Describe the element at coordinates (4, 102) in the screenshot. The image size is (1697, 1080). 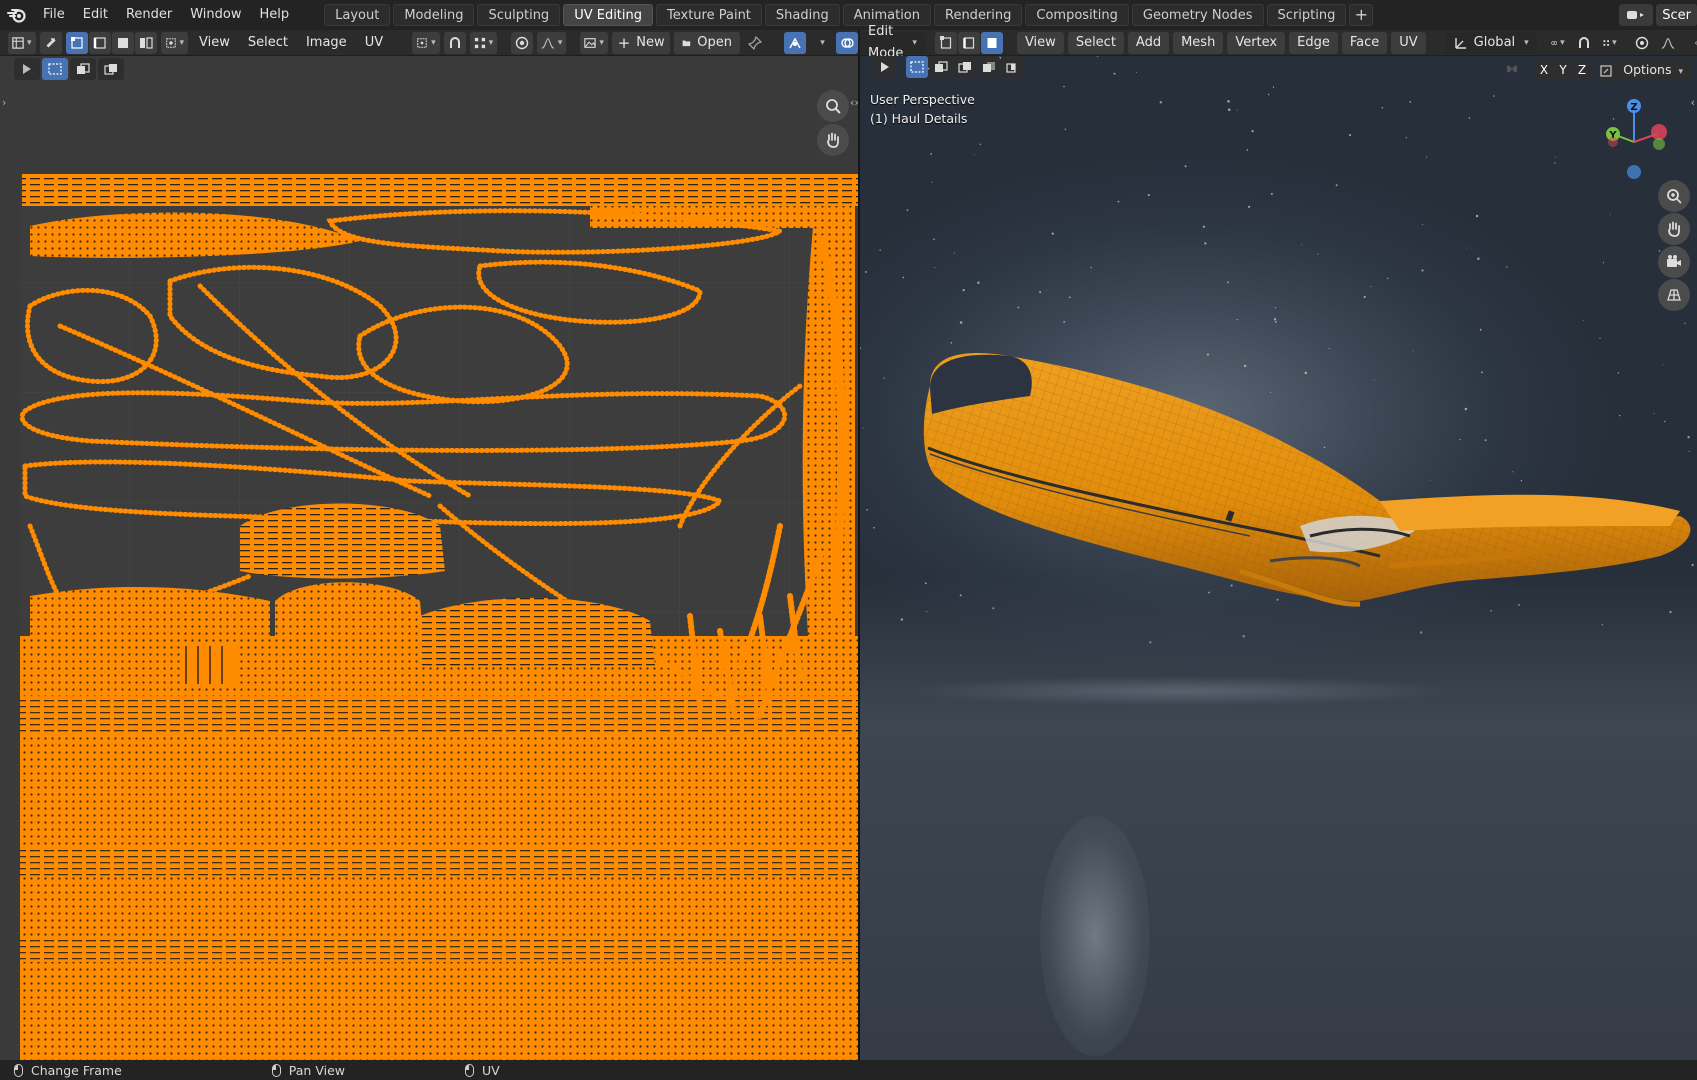
I see `toolbar-expand-arrow-icon: ›` at that location.